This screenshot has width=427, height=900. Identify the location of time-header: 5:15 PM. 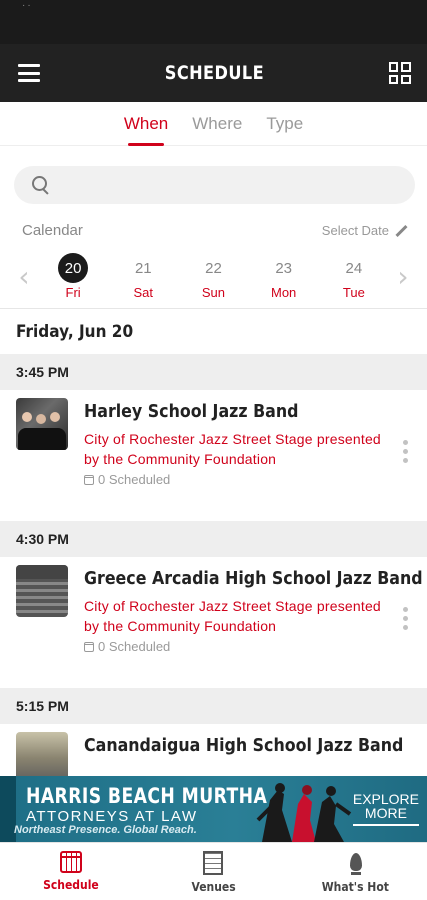
(213, 706).